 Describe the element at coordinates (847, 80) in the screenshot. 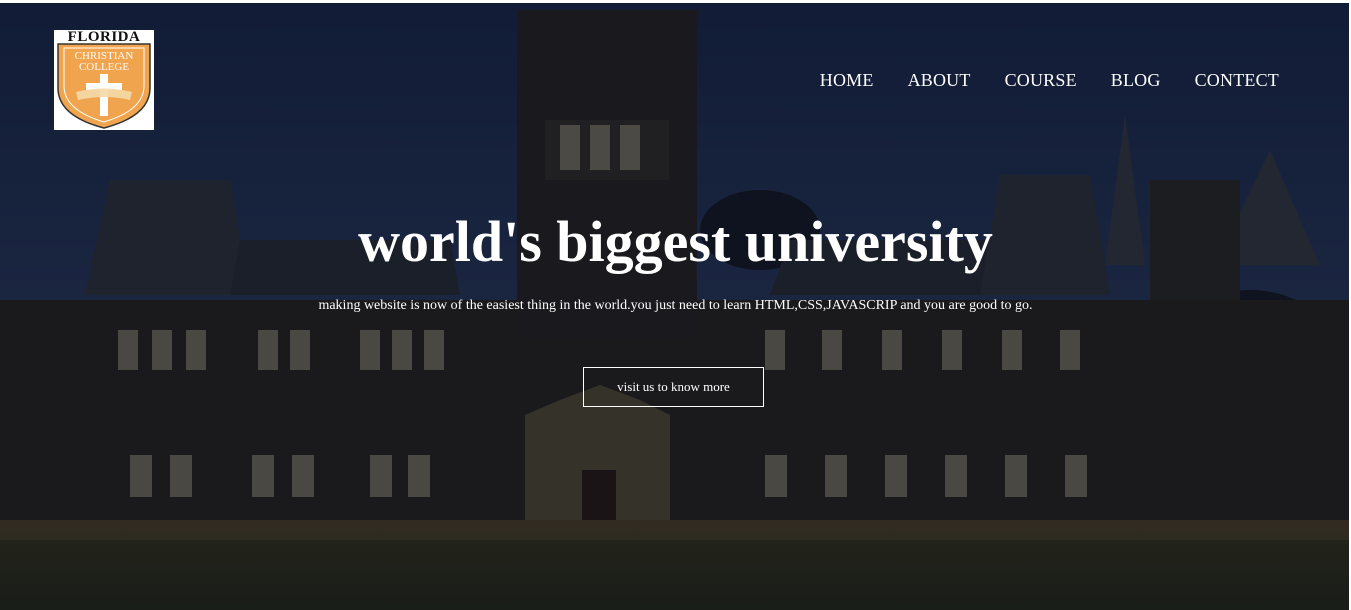

I see `nav-home: HOME` at that location.